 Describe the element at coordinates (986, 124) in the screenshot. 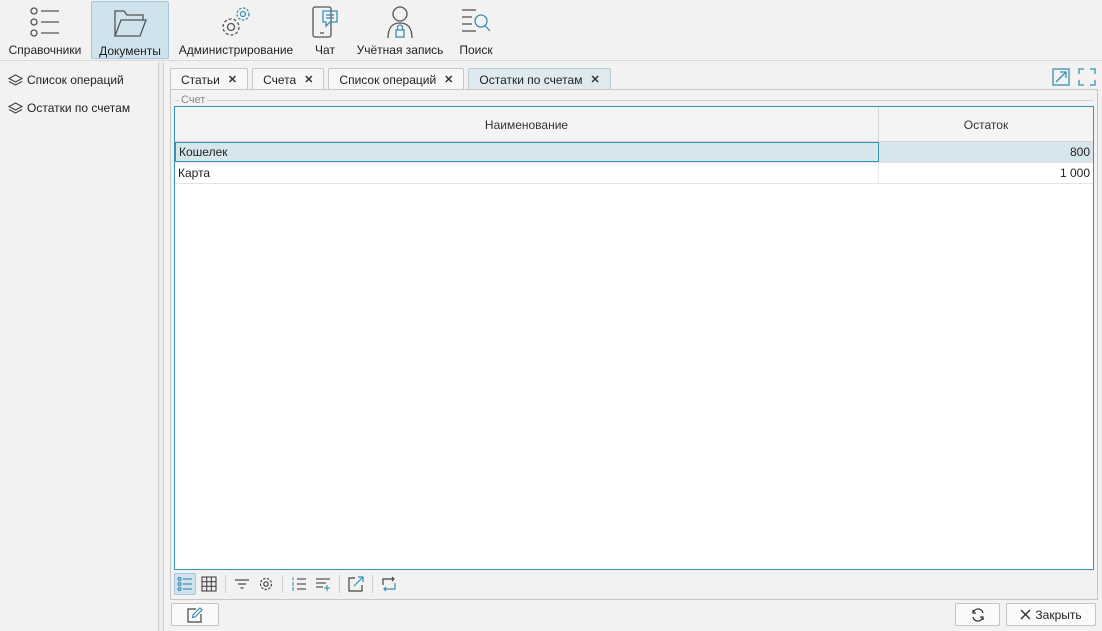

I see `column-header-balance: Остаток` at that location.